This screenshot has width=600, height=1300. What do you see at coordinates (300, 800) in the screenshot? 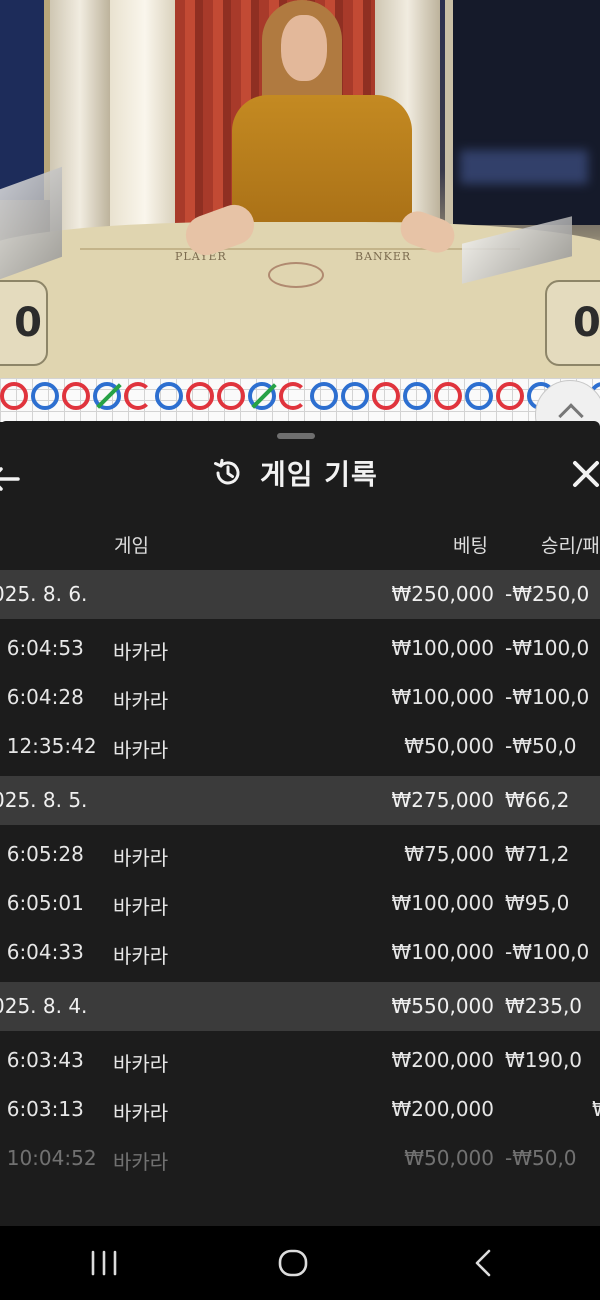
I see `date-group-row: 025. 8. 5. ₩275,000 ₩66,2` at bounding box center [300, 800].